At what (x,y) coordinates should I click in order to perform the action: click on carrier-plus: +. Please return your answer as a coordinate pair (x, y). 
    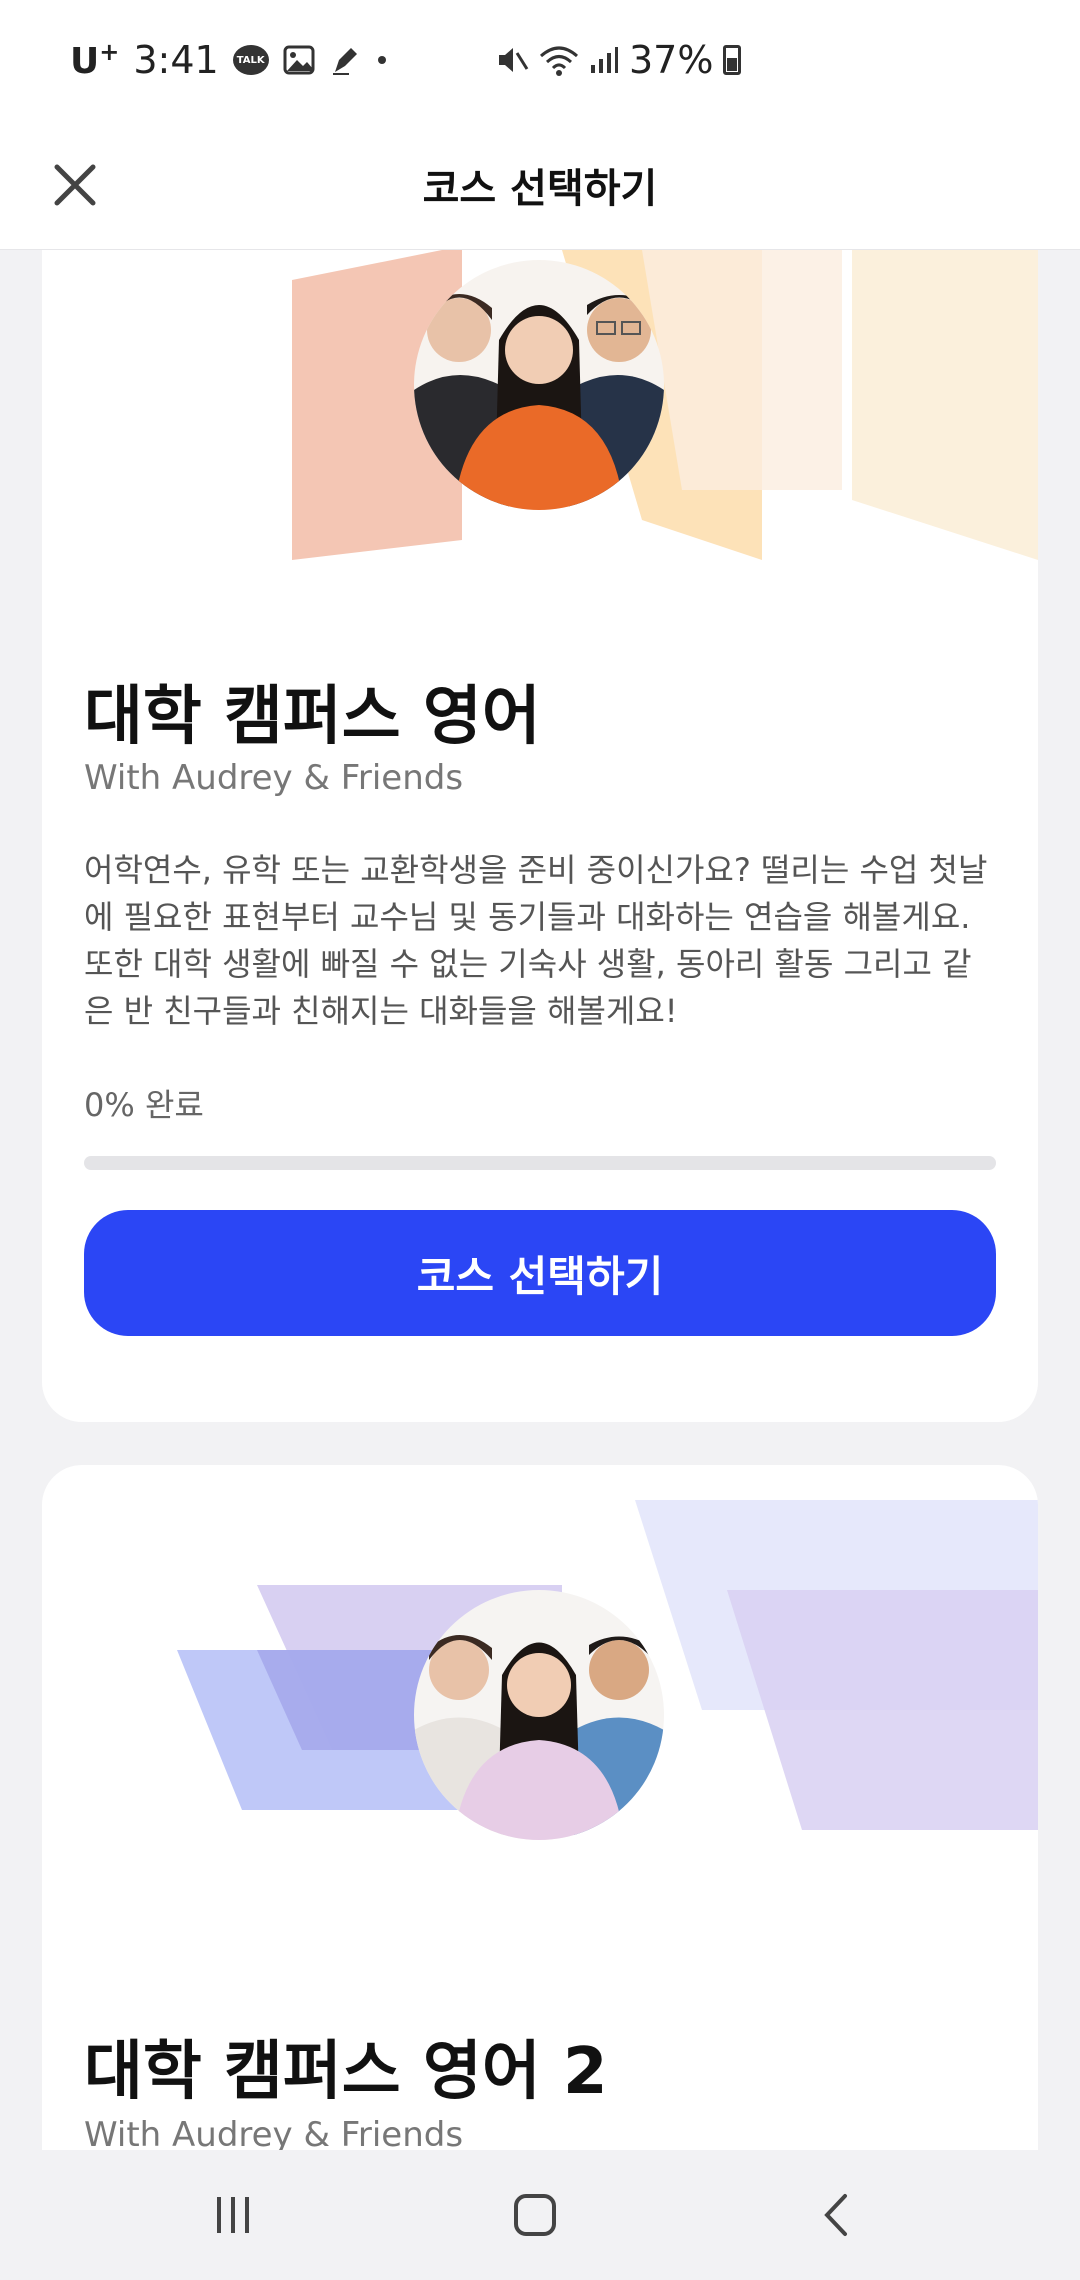
    Looking at the image, I should click on (109, 52).